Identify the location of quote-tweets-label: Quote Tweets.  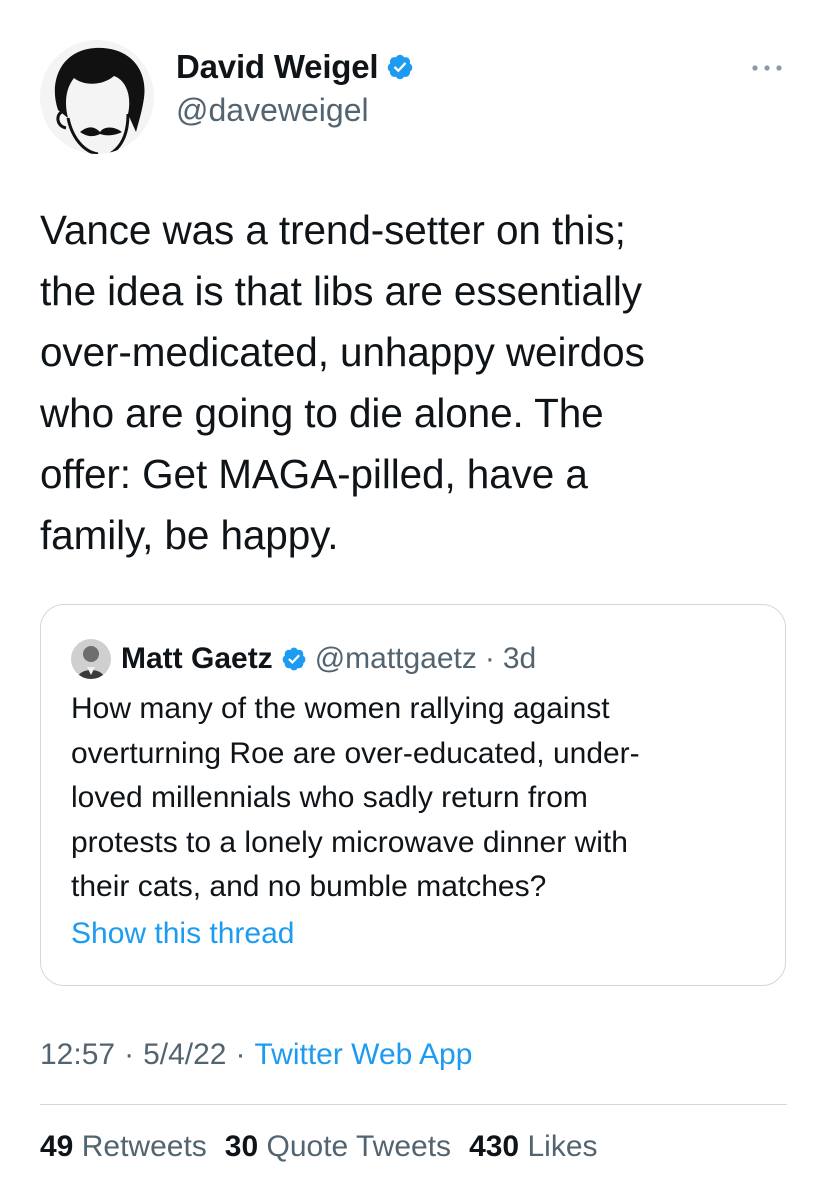
(359, 1146).